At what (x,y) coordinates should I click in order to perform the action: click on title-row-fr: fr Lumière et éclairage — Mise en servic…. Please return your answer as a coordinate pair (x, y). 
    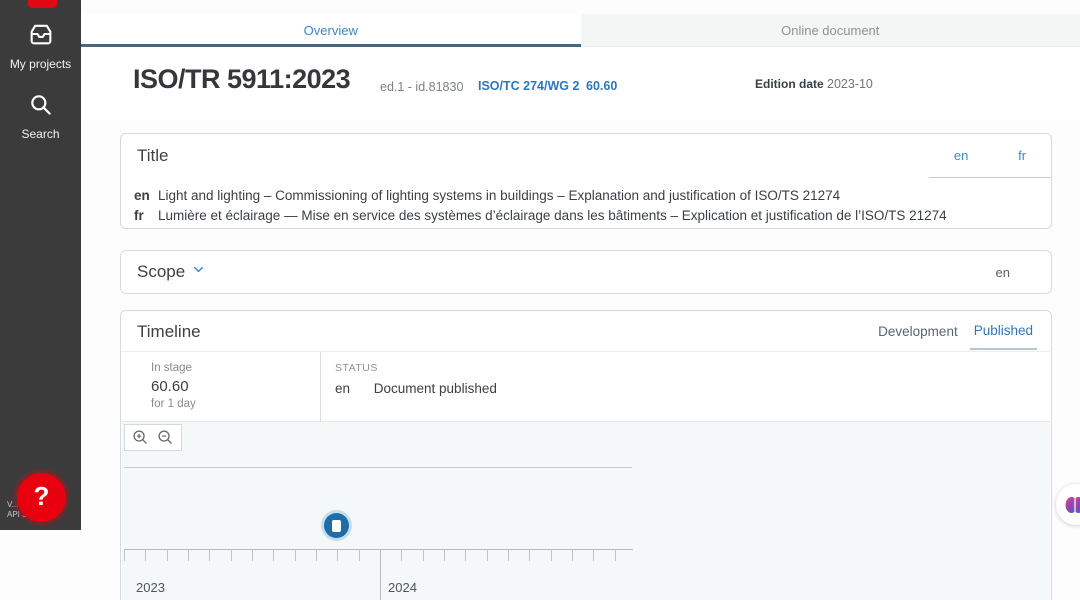
    Looking at the image, I should click on (584, 216).